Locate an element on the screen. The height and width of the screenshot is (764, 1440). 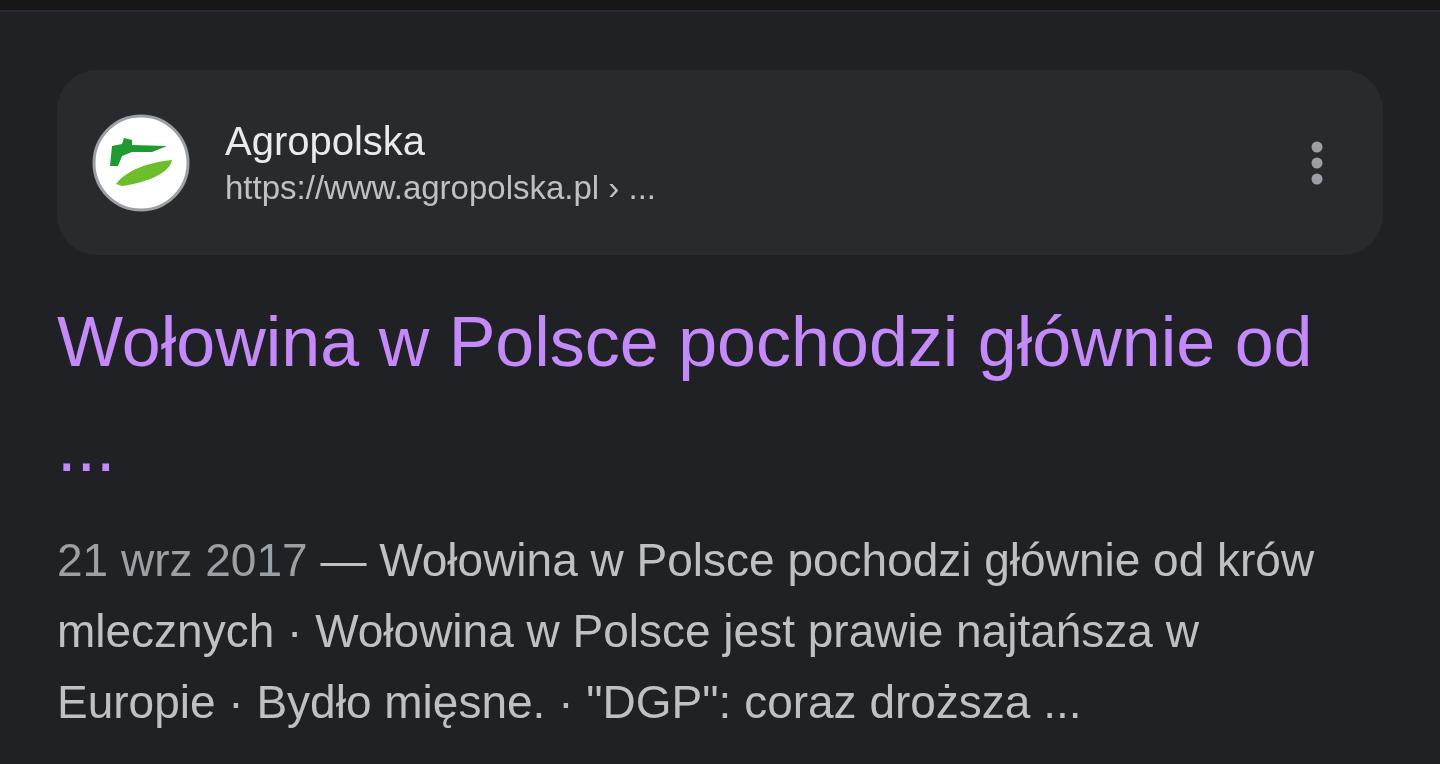
site-logo-icon is located at coordinates (141, 162).